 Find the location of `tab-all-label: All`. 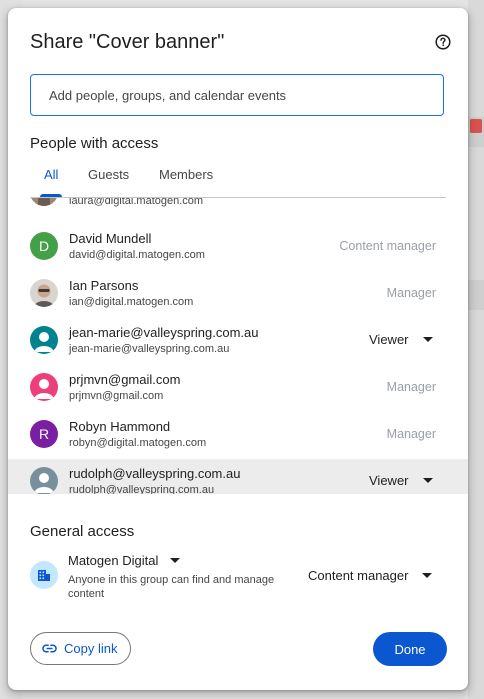

tab-all-label: All is located at coordinates (51, 174).